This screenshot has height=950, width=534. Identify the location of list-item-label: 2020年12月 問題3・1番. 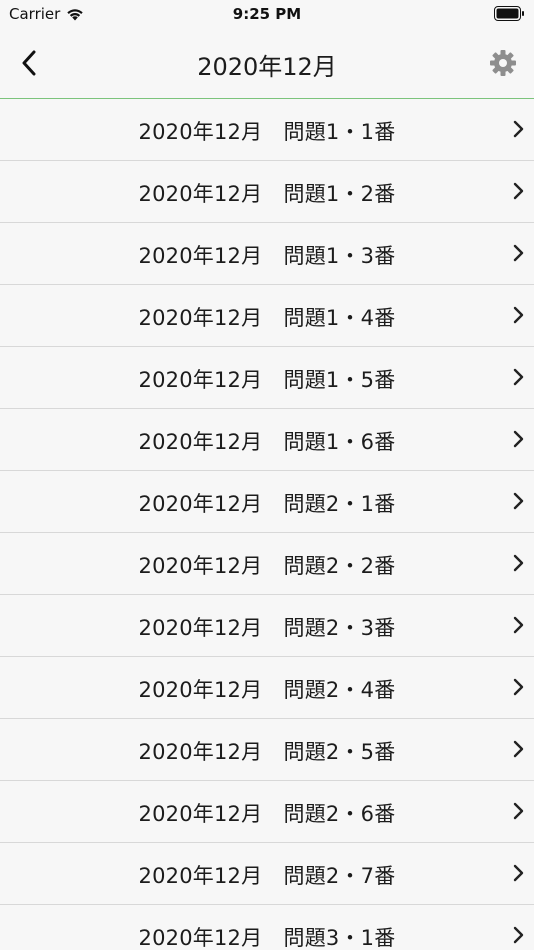
(267, 938).